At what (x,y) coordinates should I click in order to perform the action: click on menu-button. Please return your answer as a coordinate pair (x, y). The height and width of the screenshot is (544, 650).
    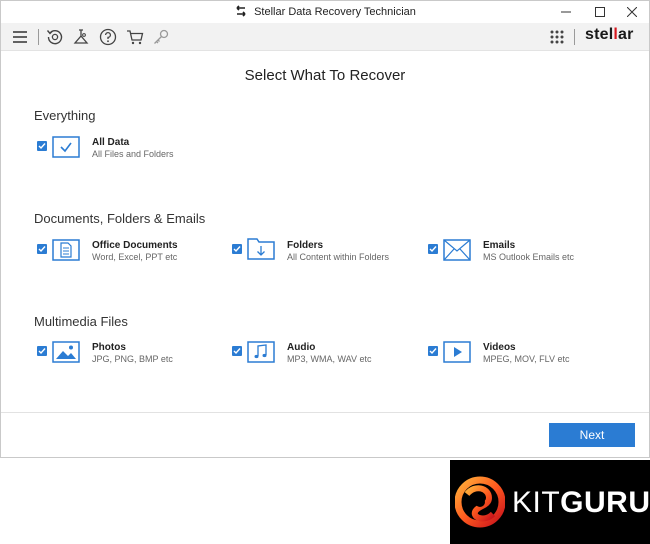
    Looking at the image, I should click on (20, 37).